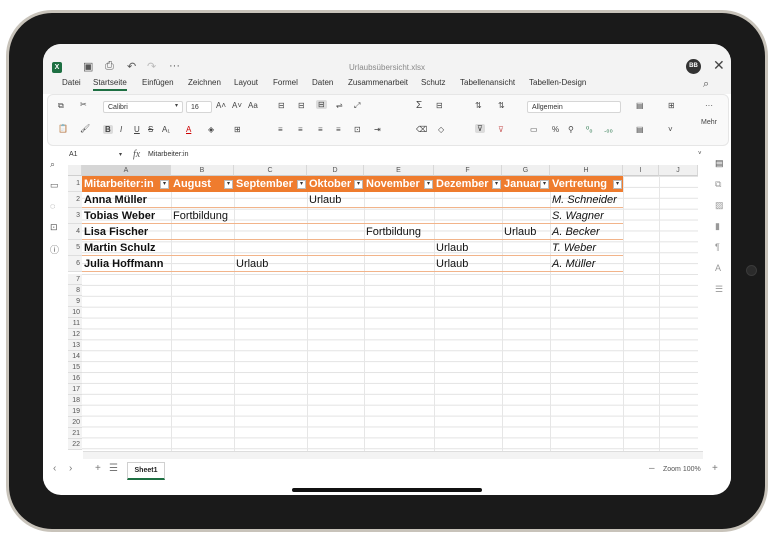  Describe the element at coordinates (575, 232) in the screenshot. I see `table-cell: A. Becker` at that location.